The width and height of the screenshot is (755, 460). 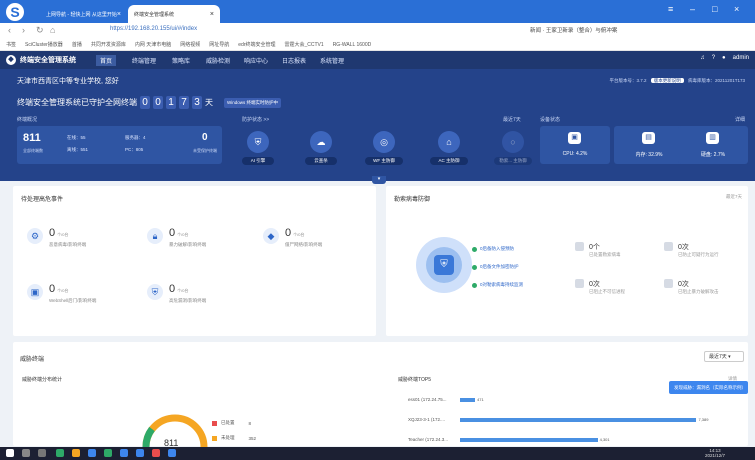 What do you see at coordinates (40, 30) in the screenshot?
I see `refresh-icon: ↻` at bounding box center [40, 30].